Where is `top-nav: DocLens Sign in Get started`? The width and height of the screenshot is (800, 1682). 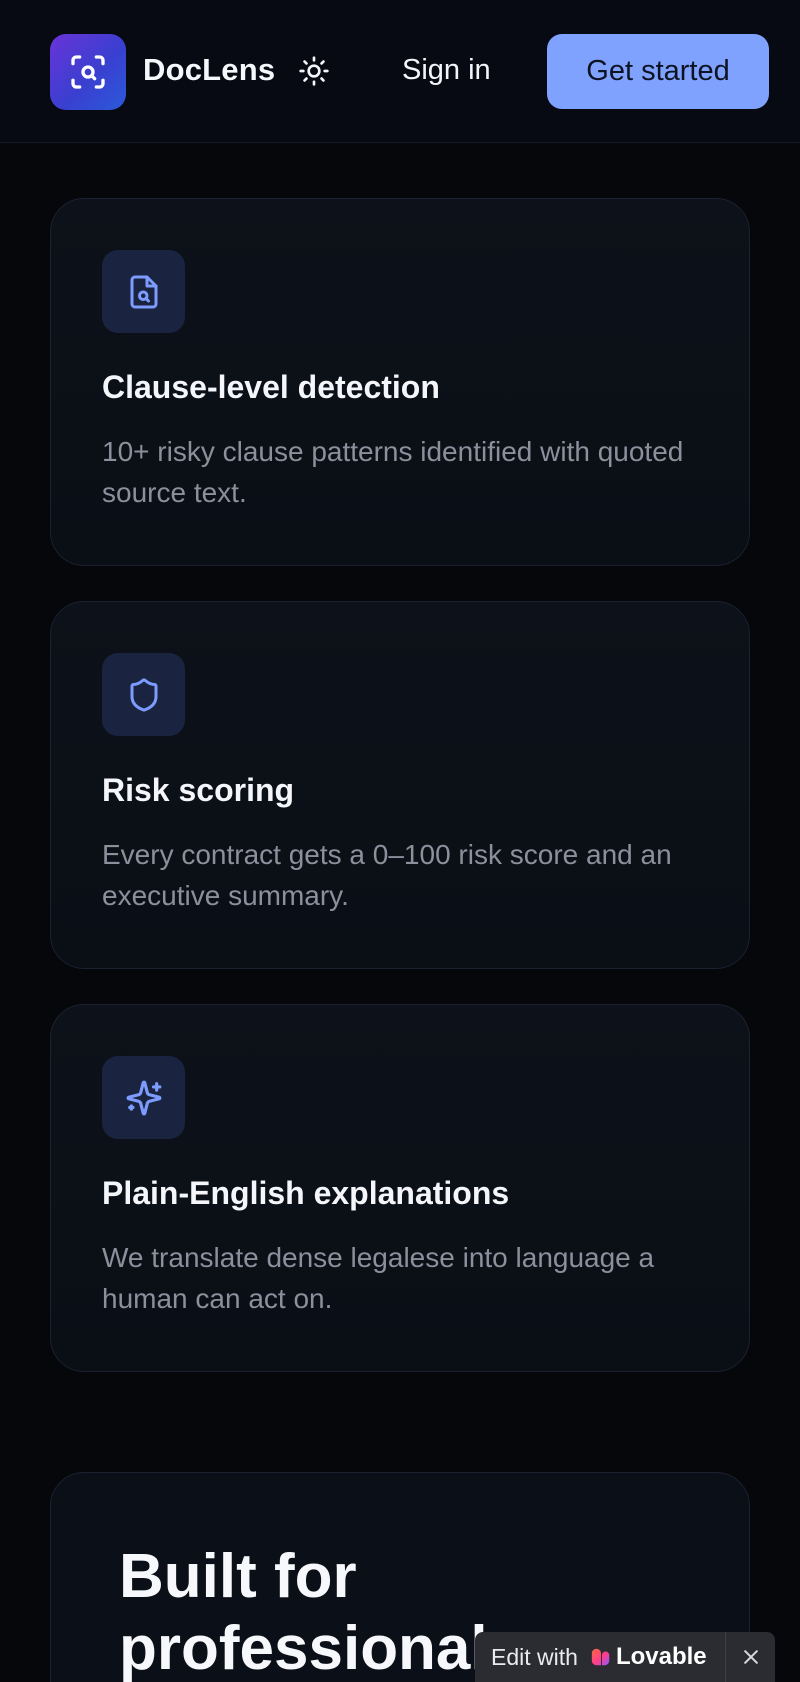 top-nav: DocLens Sign in Get started is located at coordinates (400, 71).